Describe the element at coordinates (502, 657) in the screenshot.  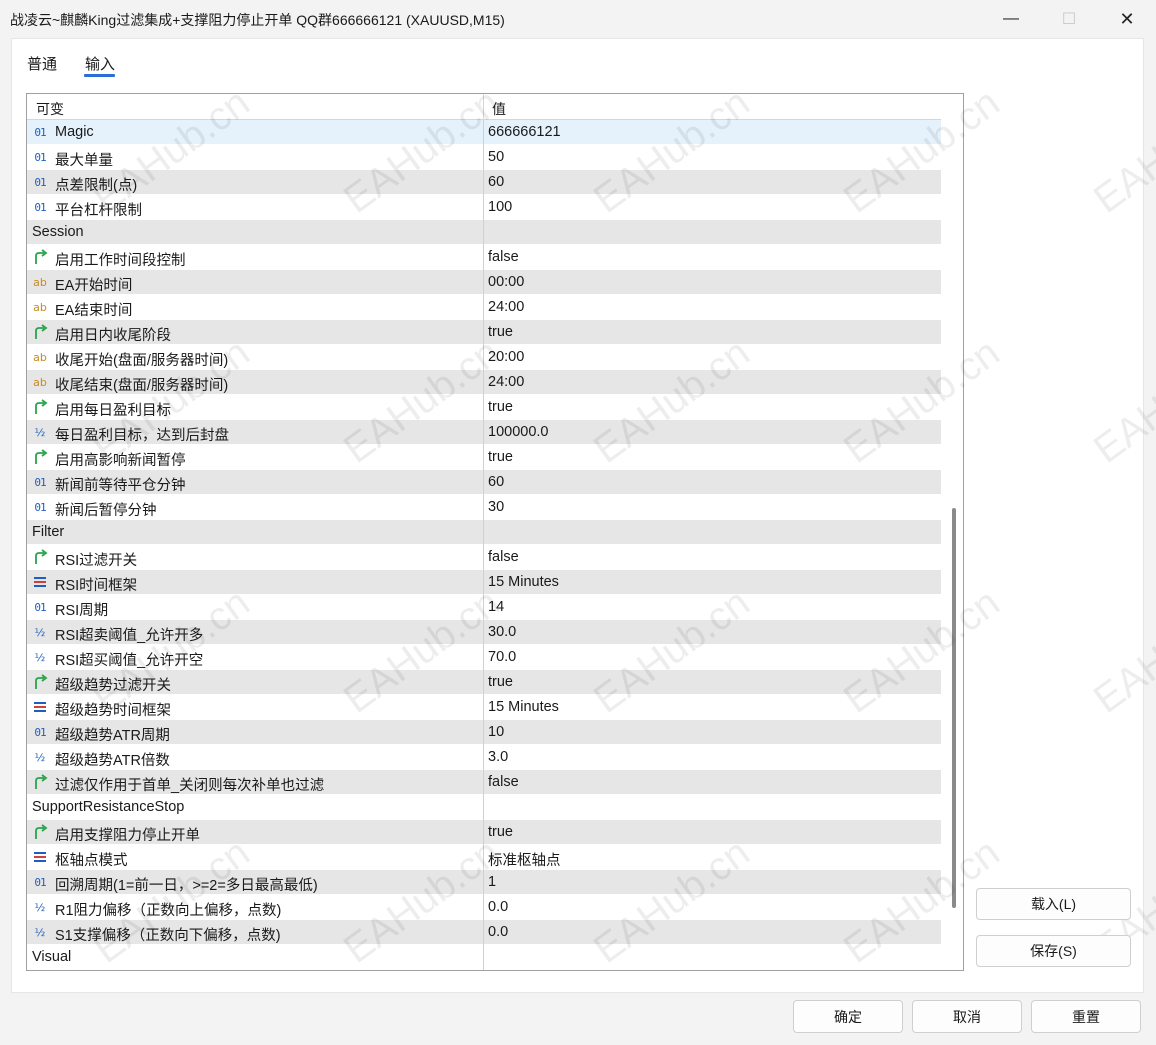
I see `parameter-value: 70.0` at that location.